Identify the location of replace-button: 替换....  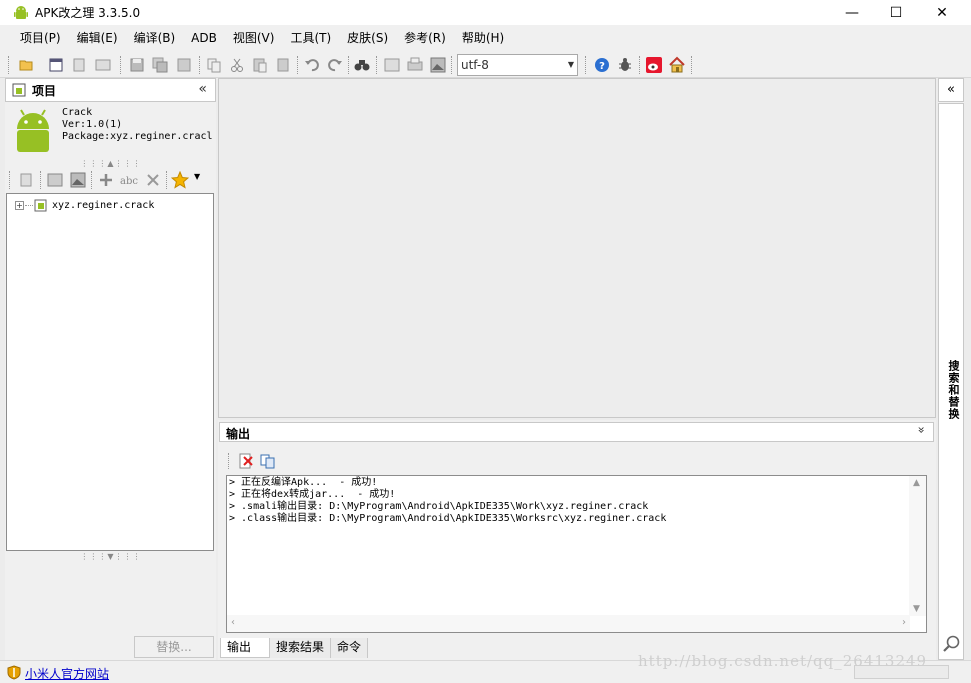
(174, 647).